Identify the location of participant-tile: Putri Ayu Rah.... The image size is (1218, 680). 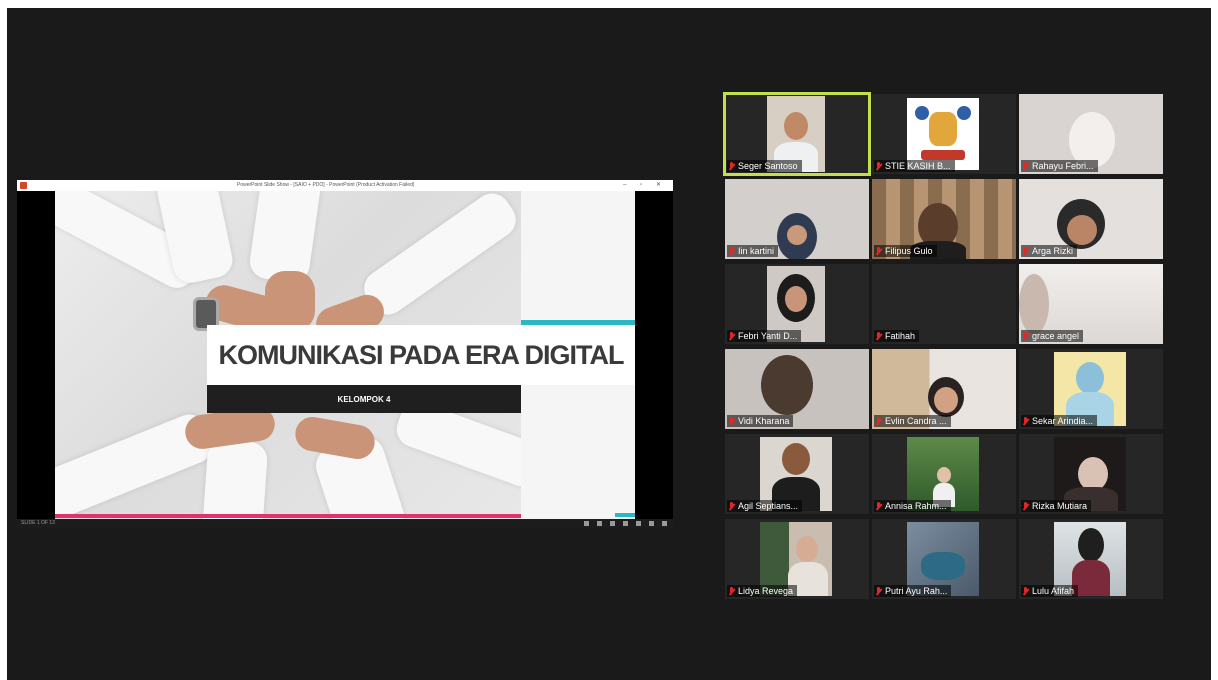
(944, 559).